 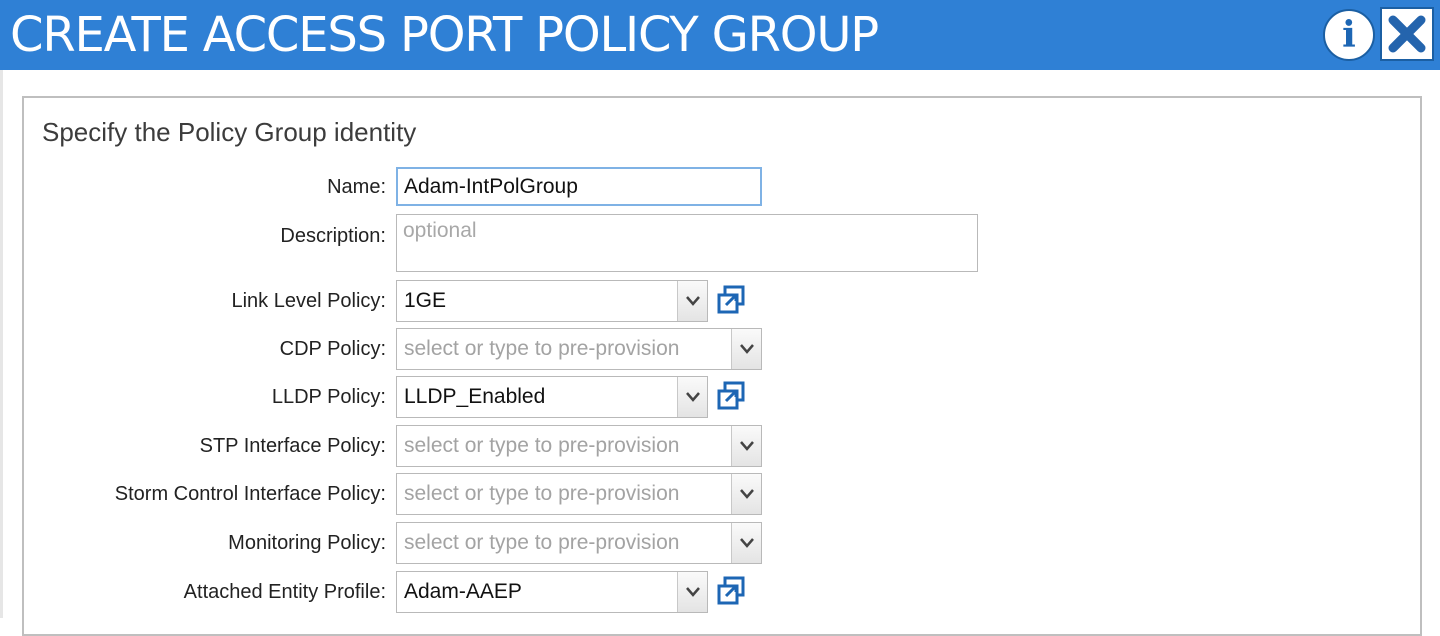 What do you see at coordinates (463, 591) in the screenshot?
I see `attached-entity-profile-value: Adam-AAEP` at bounding box center [463, 591].